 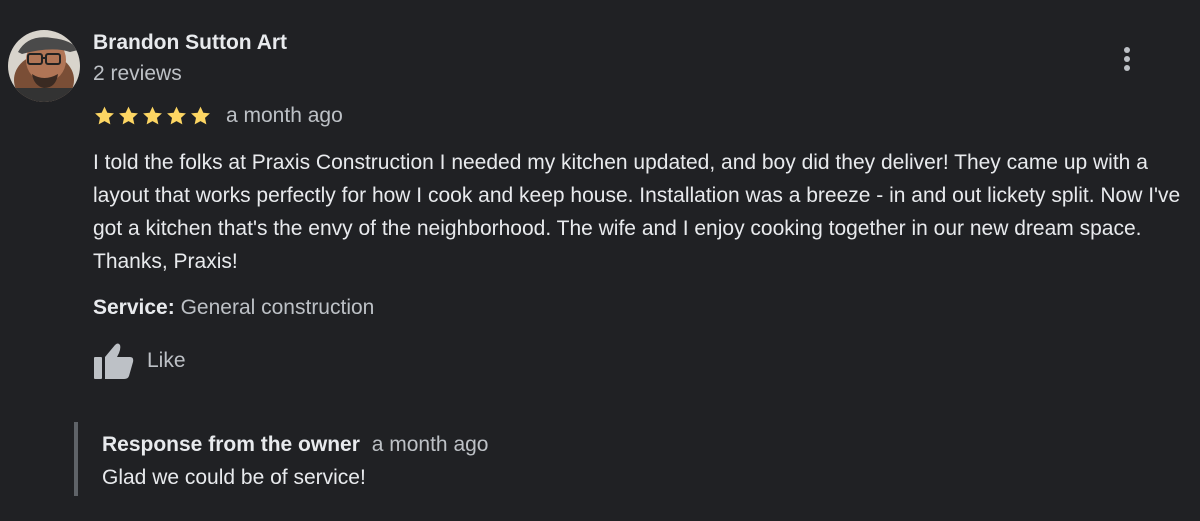 I want to click on more-vert-icon, so click(x=1127, y=59).